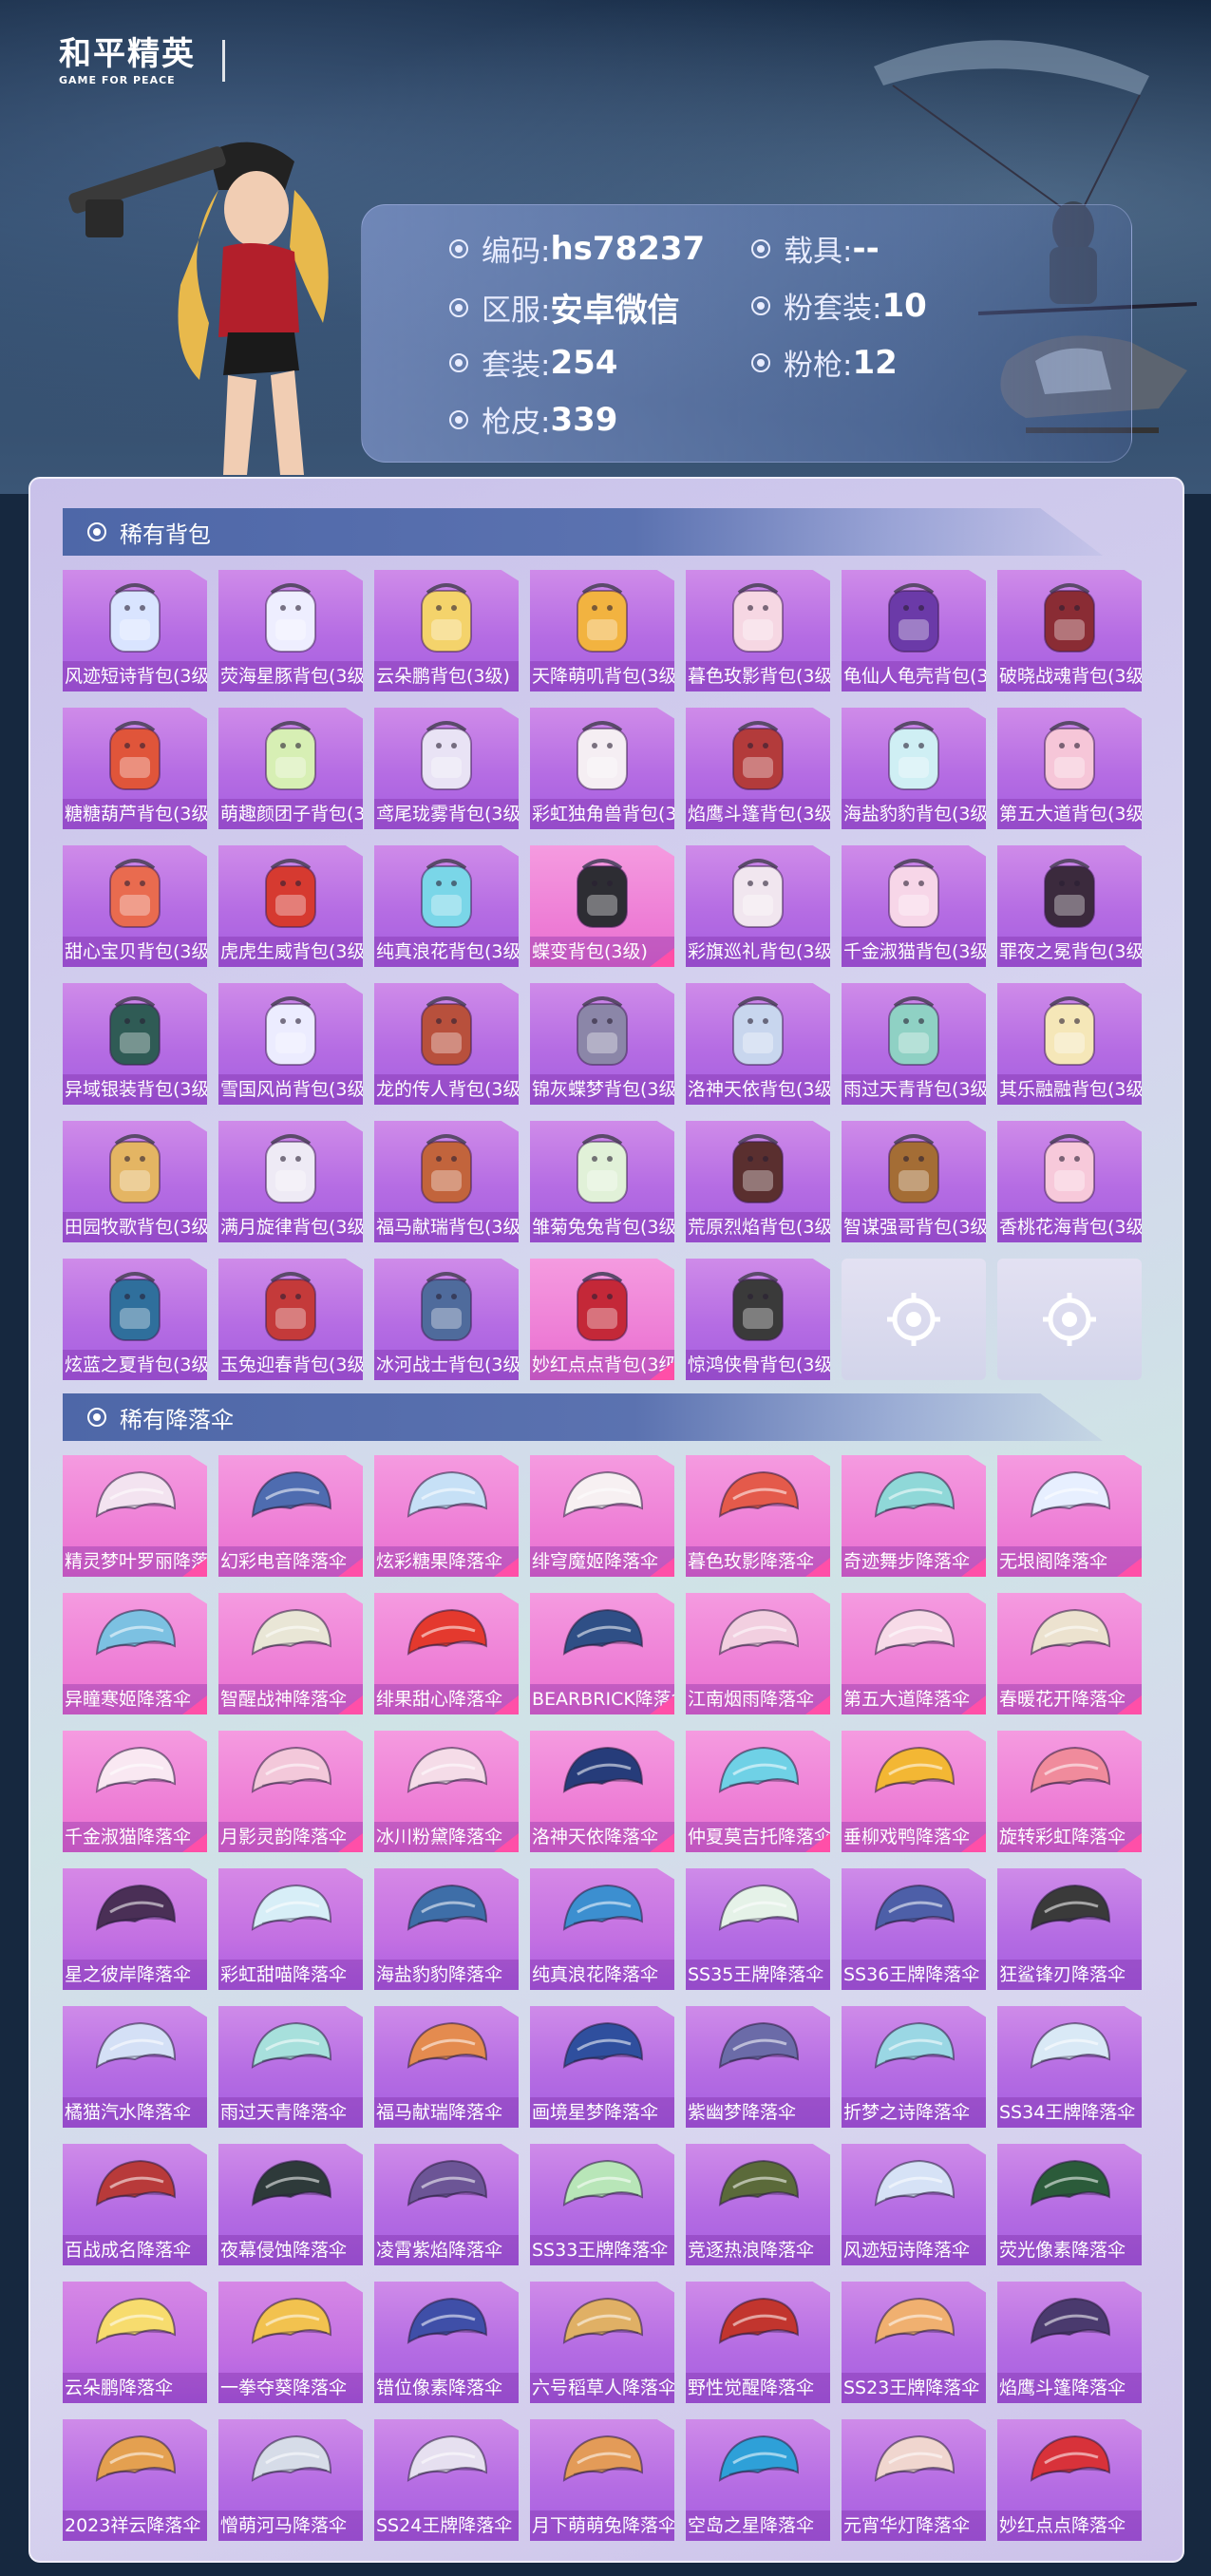 This screenshot has width=1211, height=2576. Describe the element at coordinates (602, 1516) in the screenshot. I see `parachute-tile: 绯穹魔姬降落伞` at that location.